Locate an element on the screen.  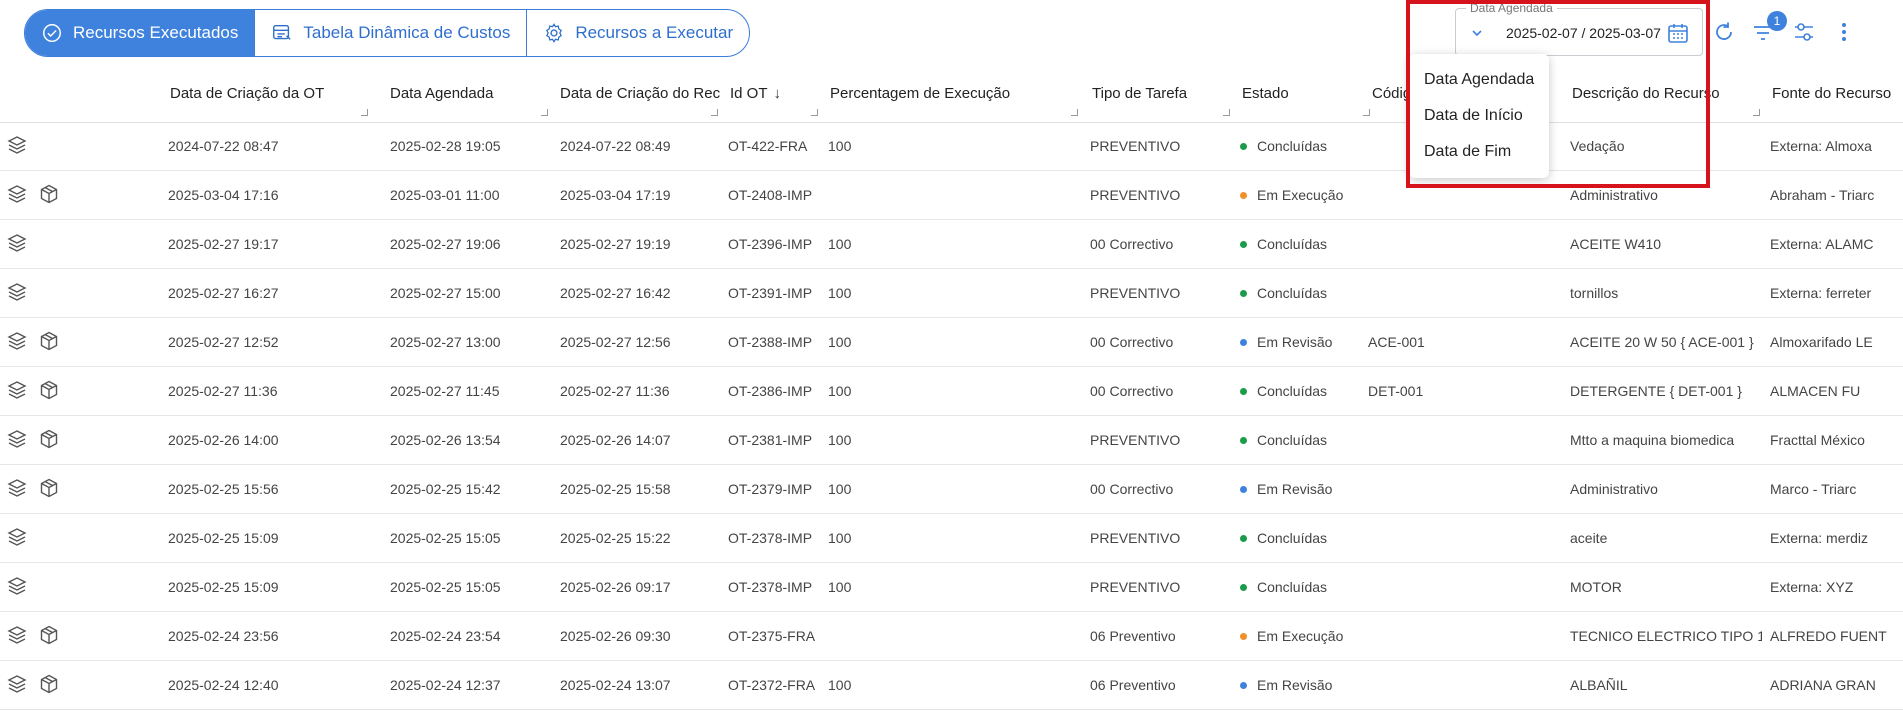
column-header-description: Descrição do Recurso is located at coordinates (1667, 96).